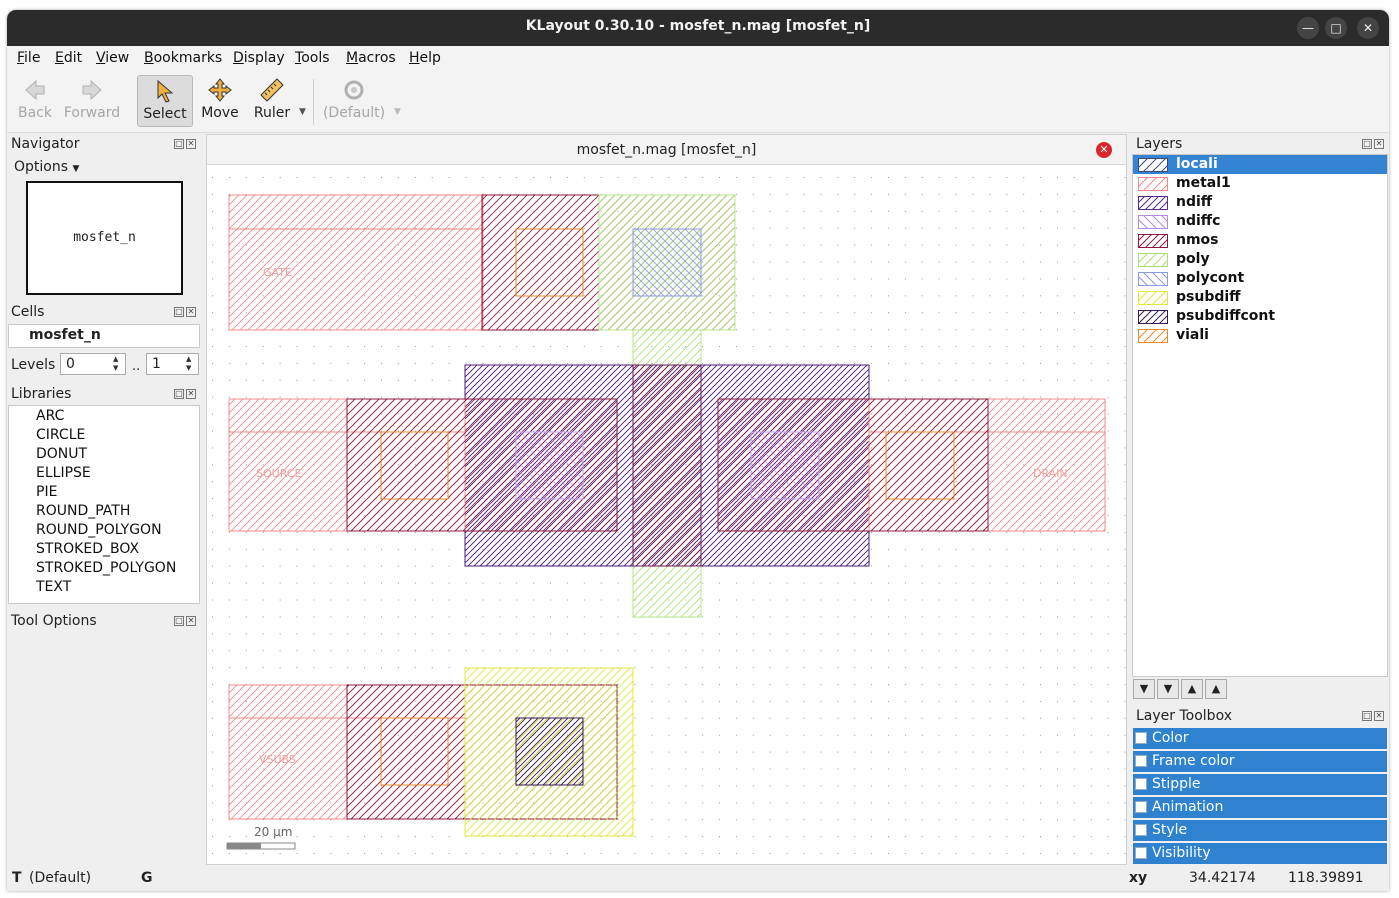 The height and width of the screenshot is (898, 1399). Describe the element at coordinates (61, 454) in the screenshot. I see `library-item: DONUT` at that location.